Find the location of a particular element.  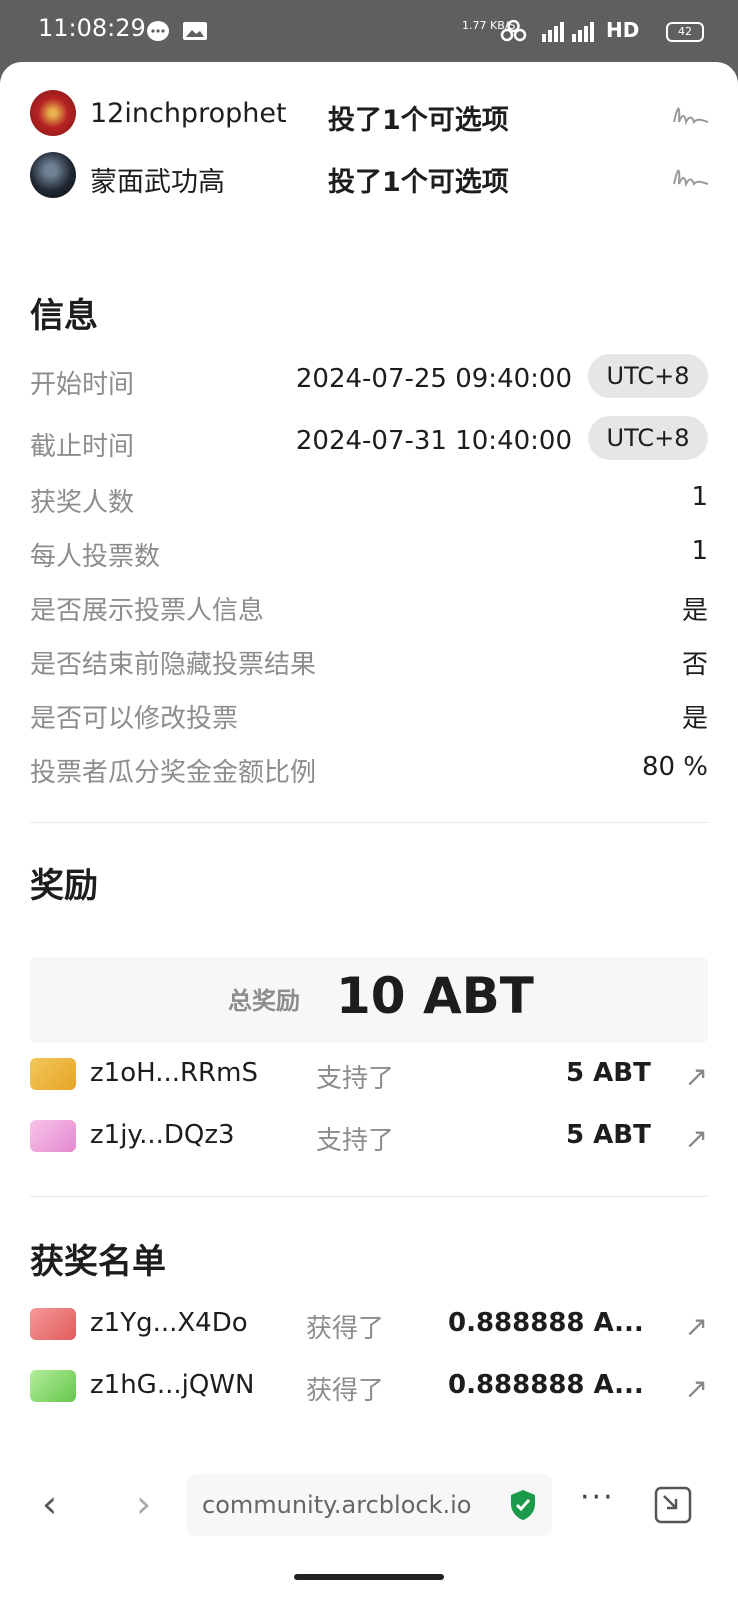

browser-toolbar: ‹ › community.arcblock.io ··· is located at coordinates (369, 1530).